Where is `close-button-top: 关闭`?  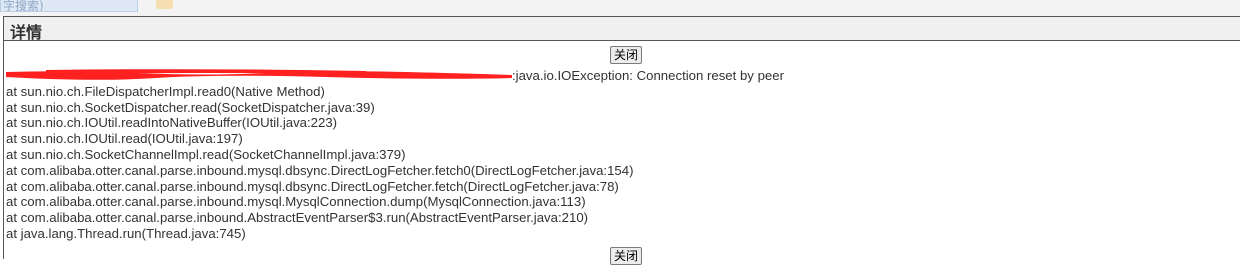 close-button-top: 关闭 is located at coordinates (626, 55).